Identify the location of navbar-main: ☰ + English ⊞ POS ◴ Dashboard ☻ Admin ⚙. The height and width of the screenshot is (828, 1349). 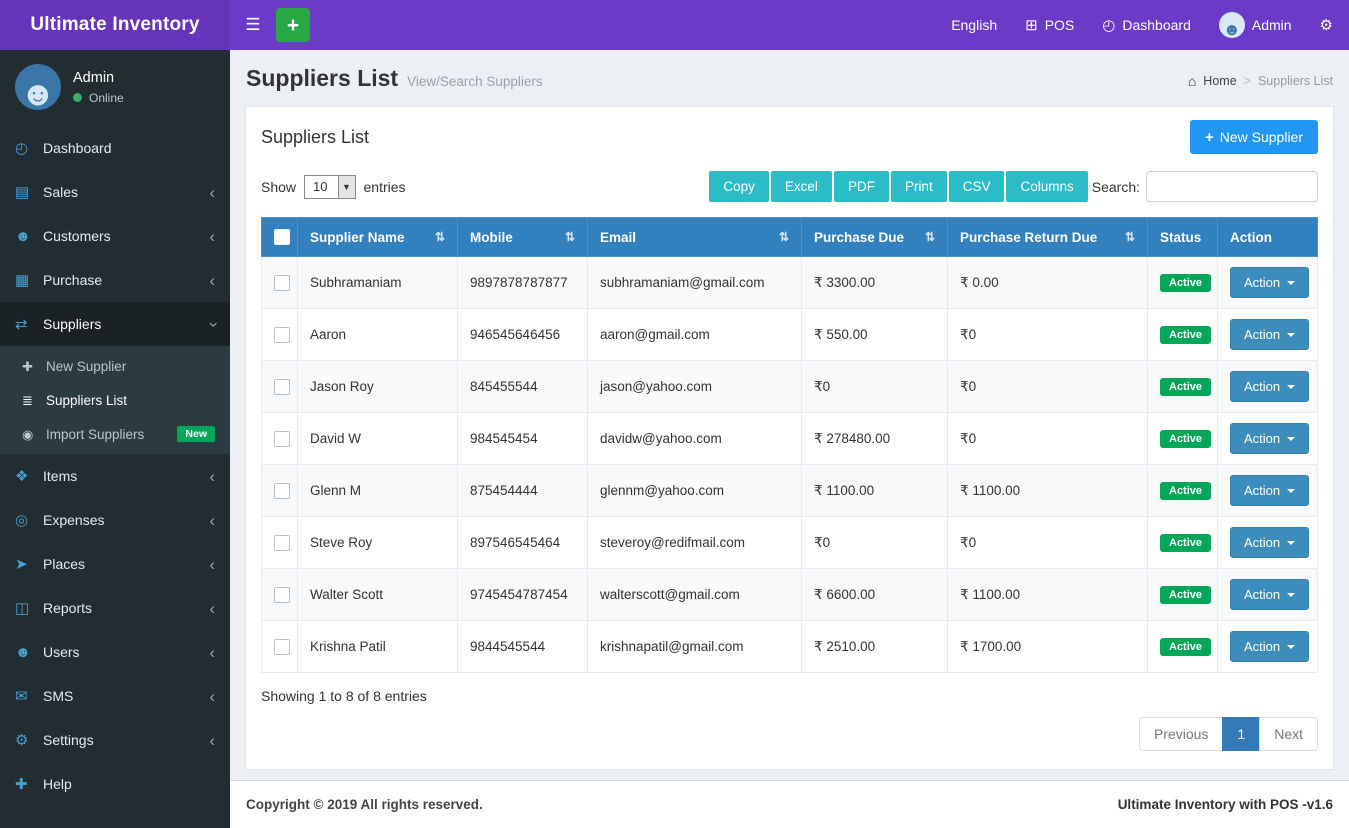
(789, 25).